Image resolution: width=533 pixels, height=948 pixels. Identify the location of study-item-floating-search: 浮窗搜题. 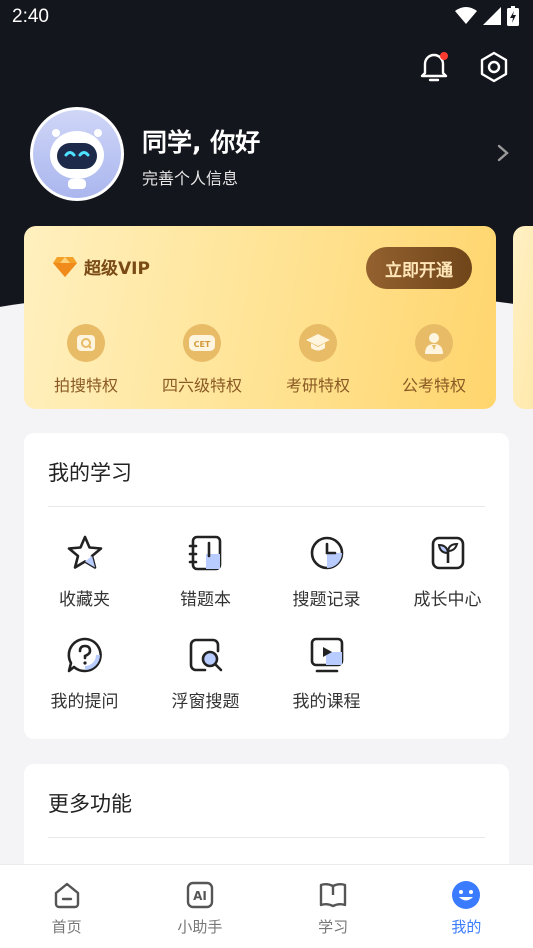
(205, 674).